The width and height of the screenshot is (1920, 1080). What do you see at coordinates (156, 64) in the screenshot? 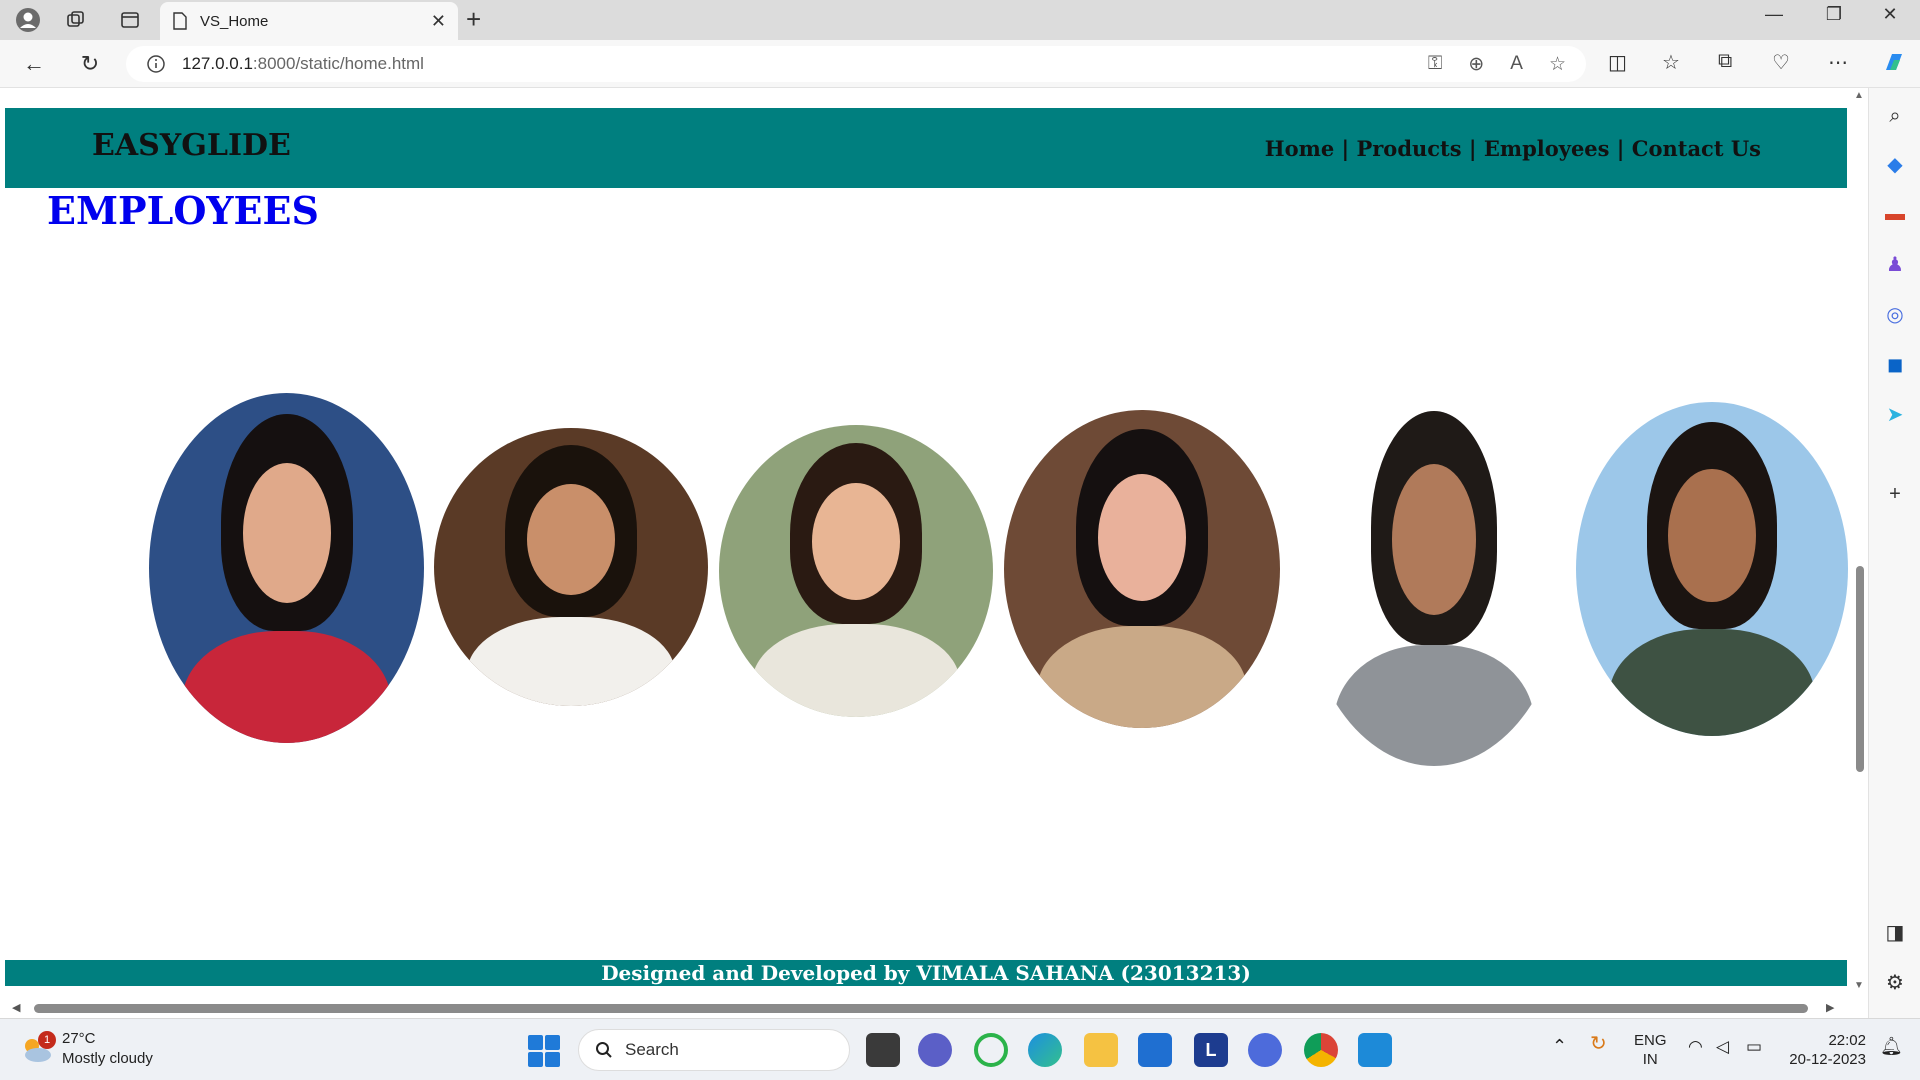
I see `info-icon` at bounding box center [156, 64].